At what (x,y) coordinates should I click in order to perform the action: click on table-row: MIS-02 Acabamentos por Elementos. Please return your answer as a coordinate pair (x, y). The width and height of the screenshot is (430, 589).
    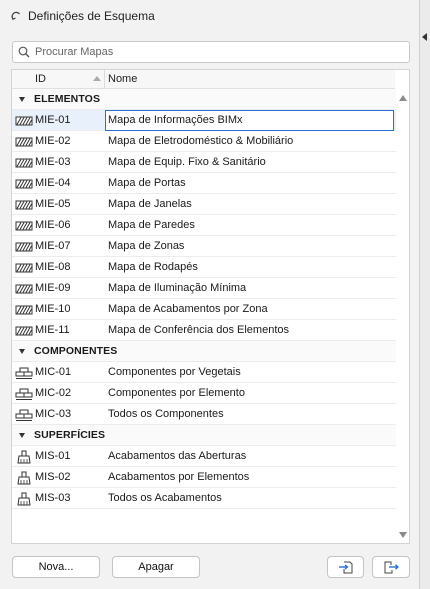
    Looking at the image, I should click on (204, 477).